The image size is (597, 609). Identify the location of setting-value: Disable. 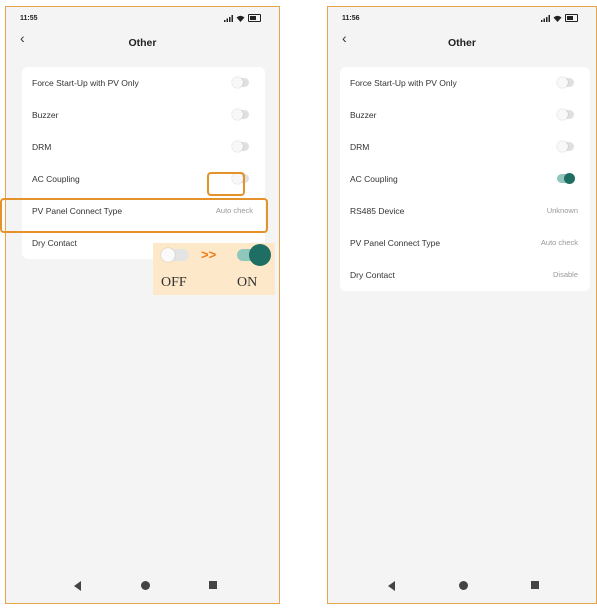
(565, 274).